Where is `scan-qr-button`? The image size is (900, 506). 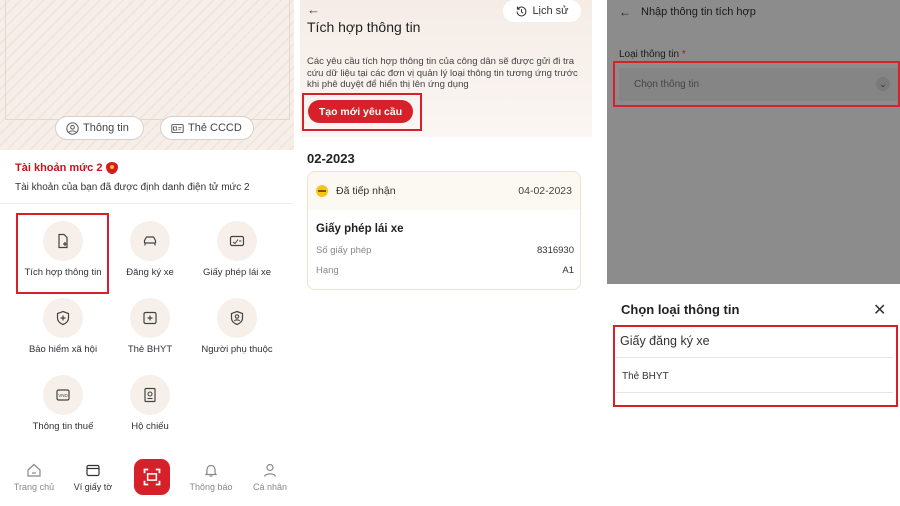 scan-qr-button is located at coordinates (152, 477).